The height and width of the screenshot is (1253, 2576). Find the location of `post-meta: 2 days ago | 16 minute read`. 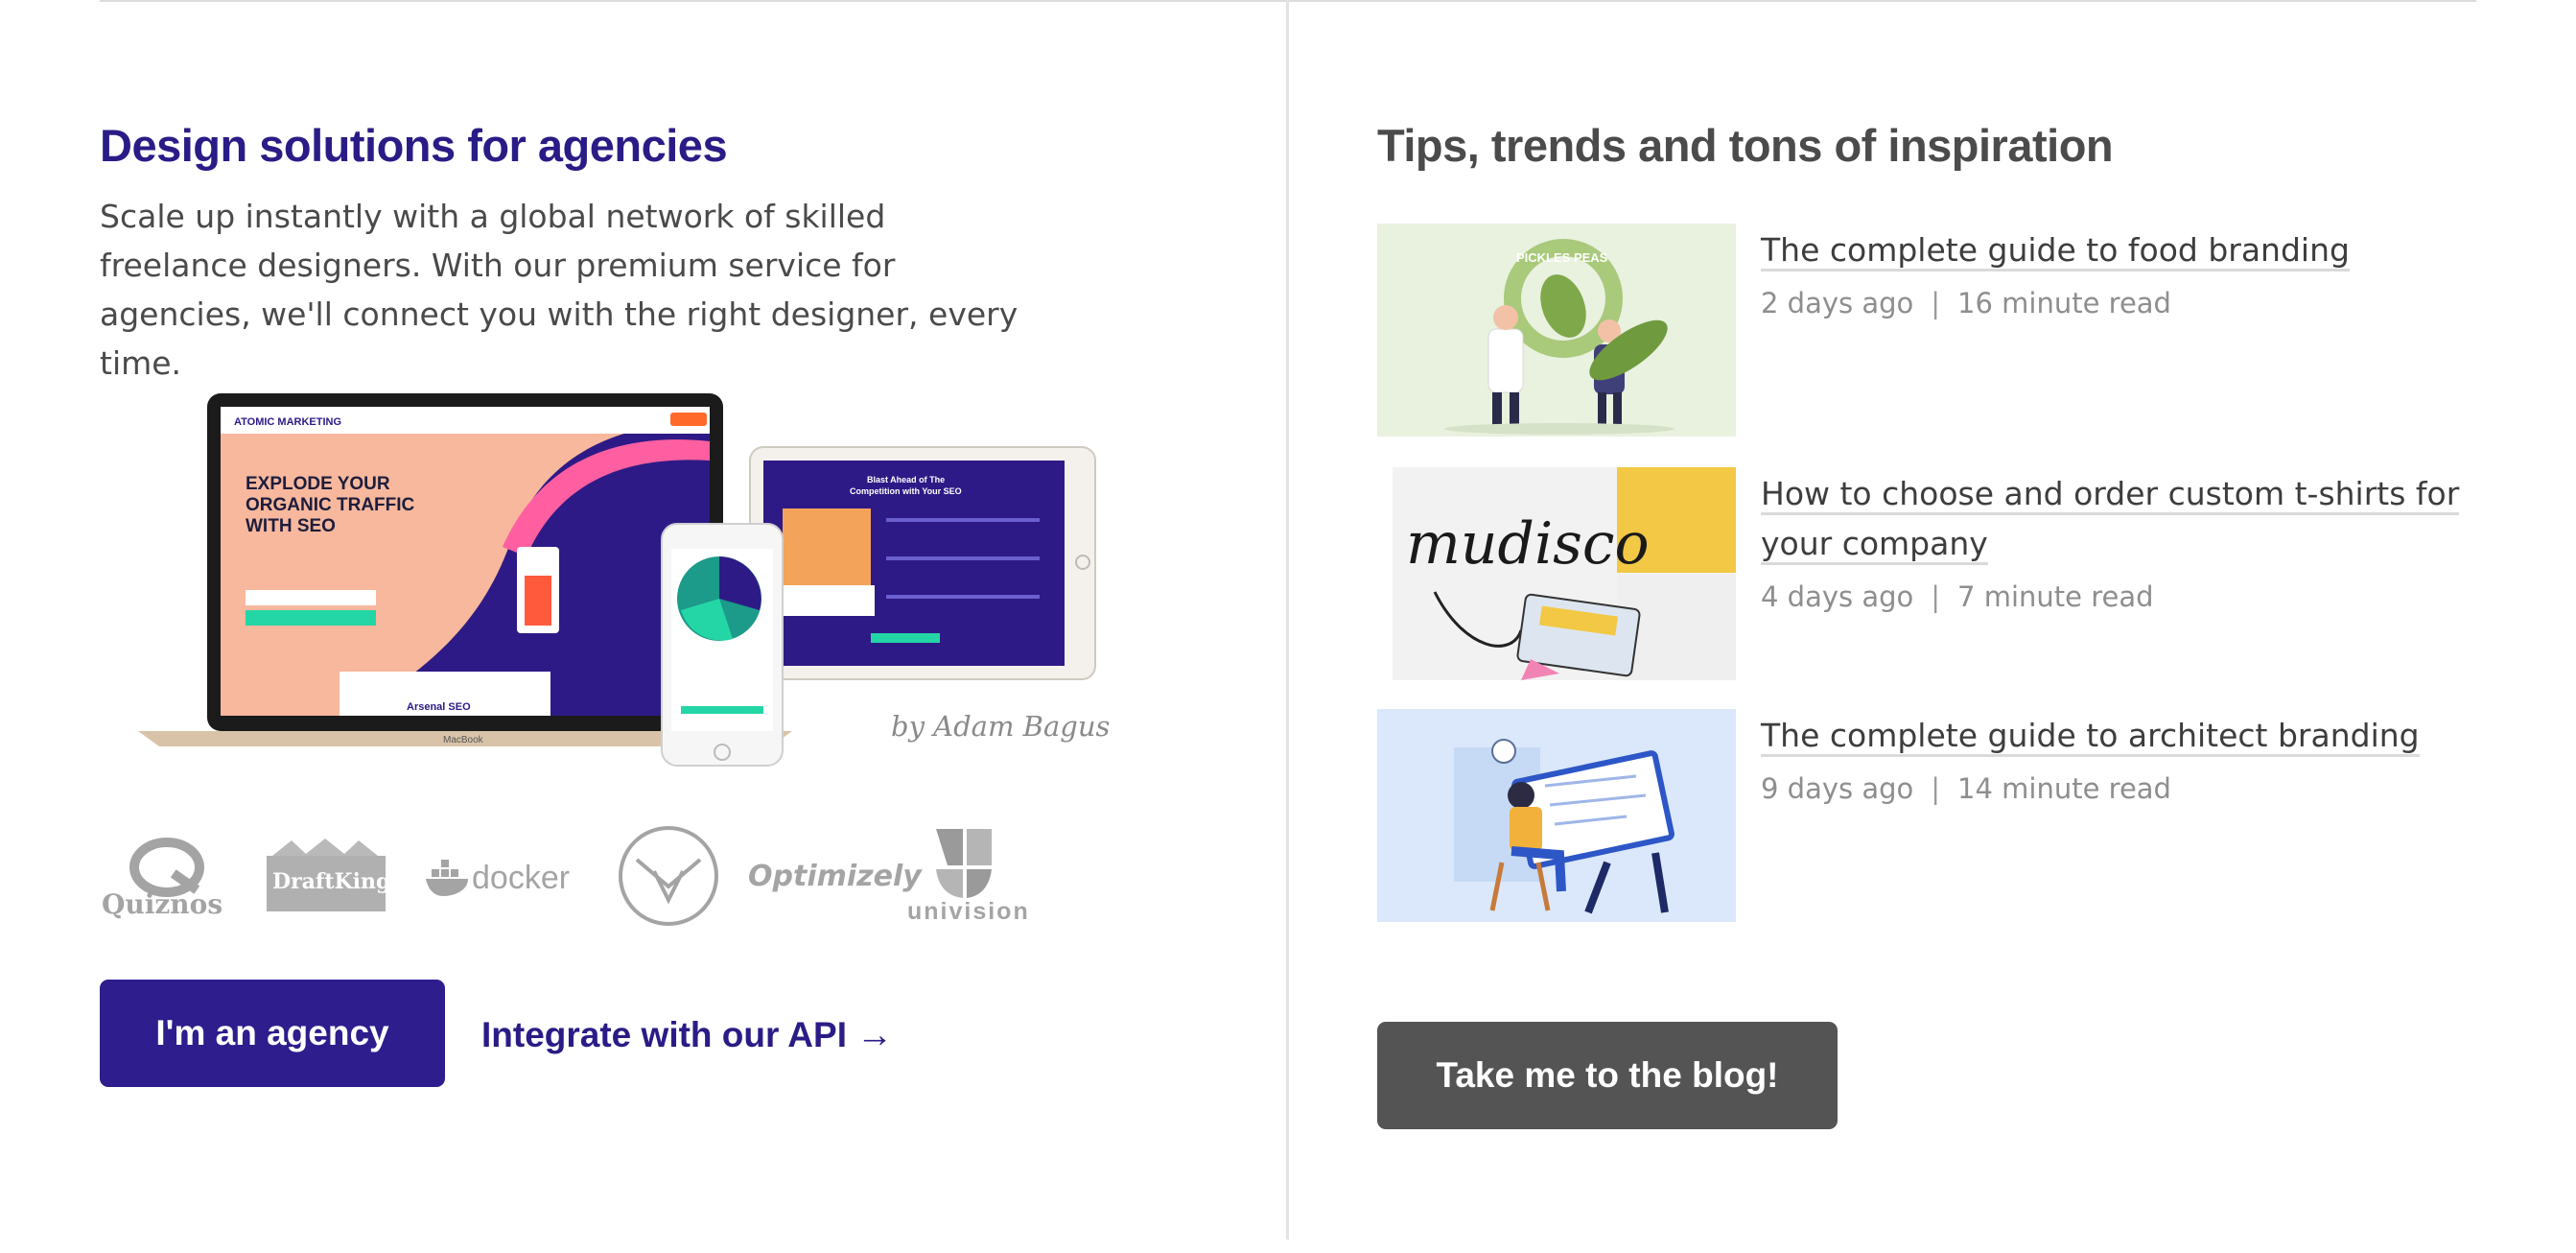

post-meta: 2 days ago | 16 minute read is located at coordinates (1966, 303).